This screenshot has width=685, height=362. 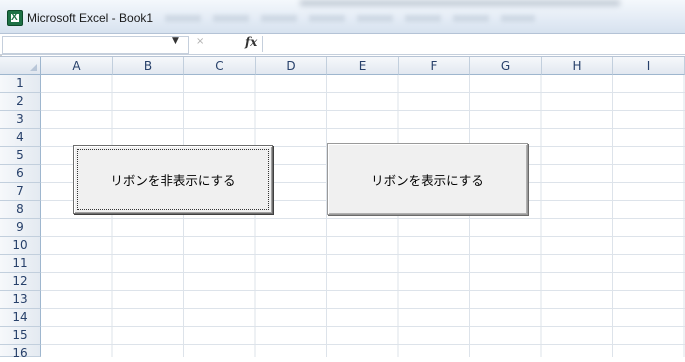 What do you see at coordinates (20, 264) in the screenshot?
I see `row-header-11: 11` at bounding box center [20, 264].